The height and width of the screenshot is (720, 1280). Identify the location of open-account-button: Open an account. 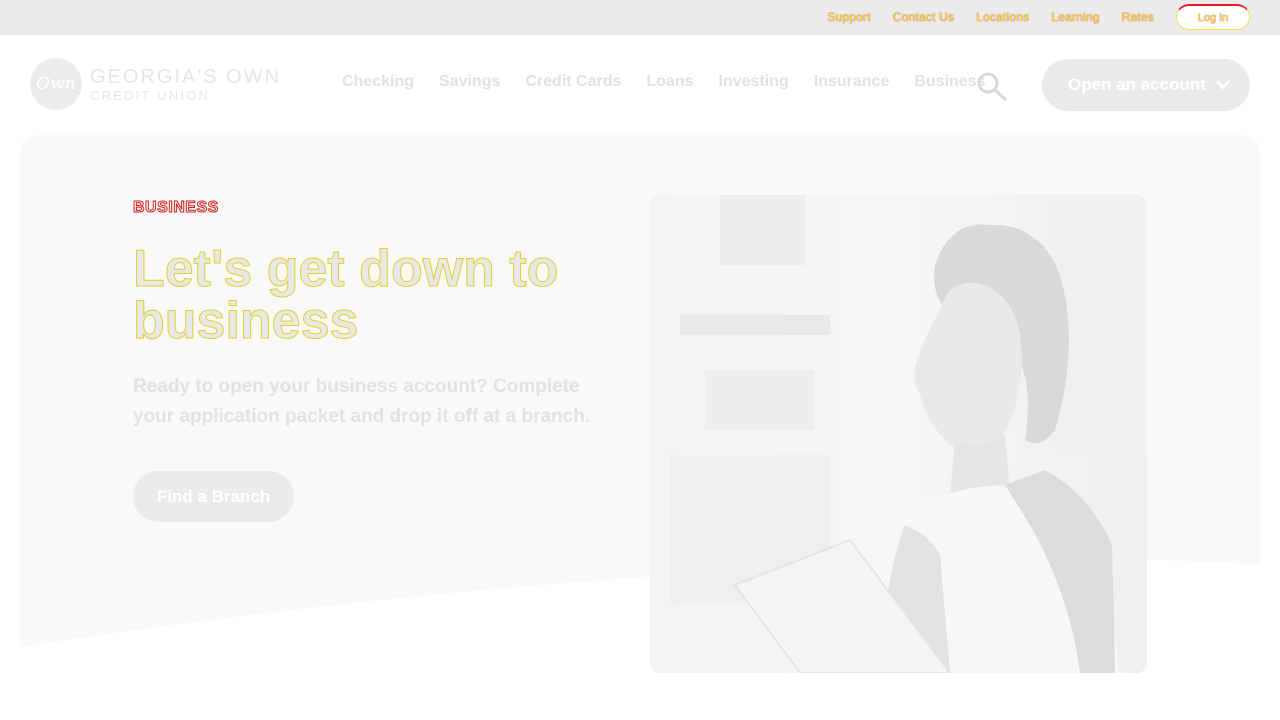
(1146, 85).